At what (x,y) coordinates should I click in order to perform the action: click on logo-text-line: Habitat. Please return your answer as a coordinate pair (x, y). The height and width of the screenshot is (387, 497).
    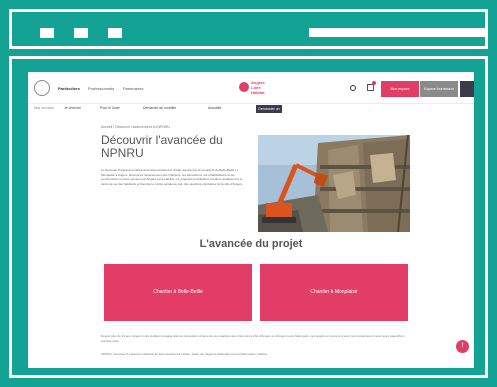
    Looking at the image, I should click on (258, 92).